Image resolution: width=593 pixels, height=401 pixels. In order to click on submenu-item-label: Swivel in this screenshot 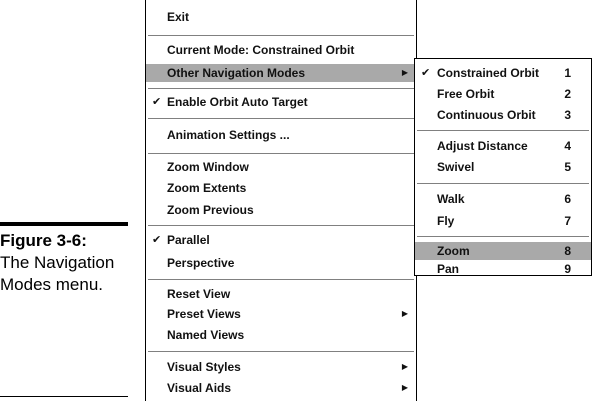, I will do `click(456, 167)`.